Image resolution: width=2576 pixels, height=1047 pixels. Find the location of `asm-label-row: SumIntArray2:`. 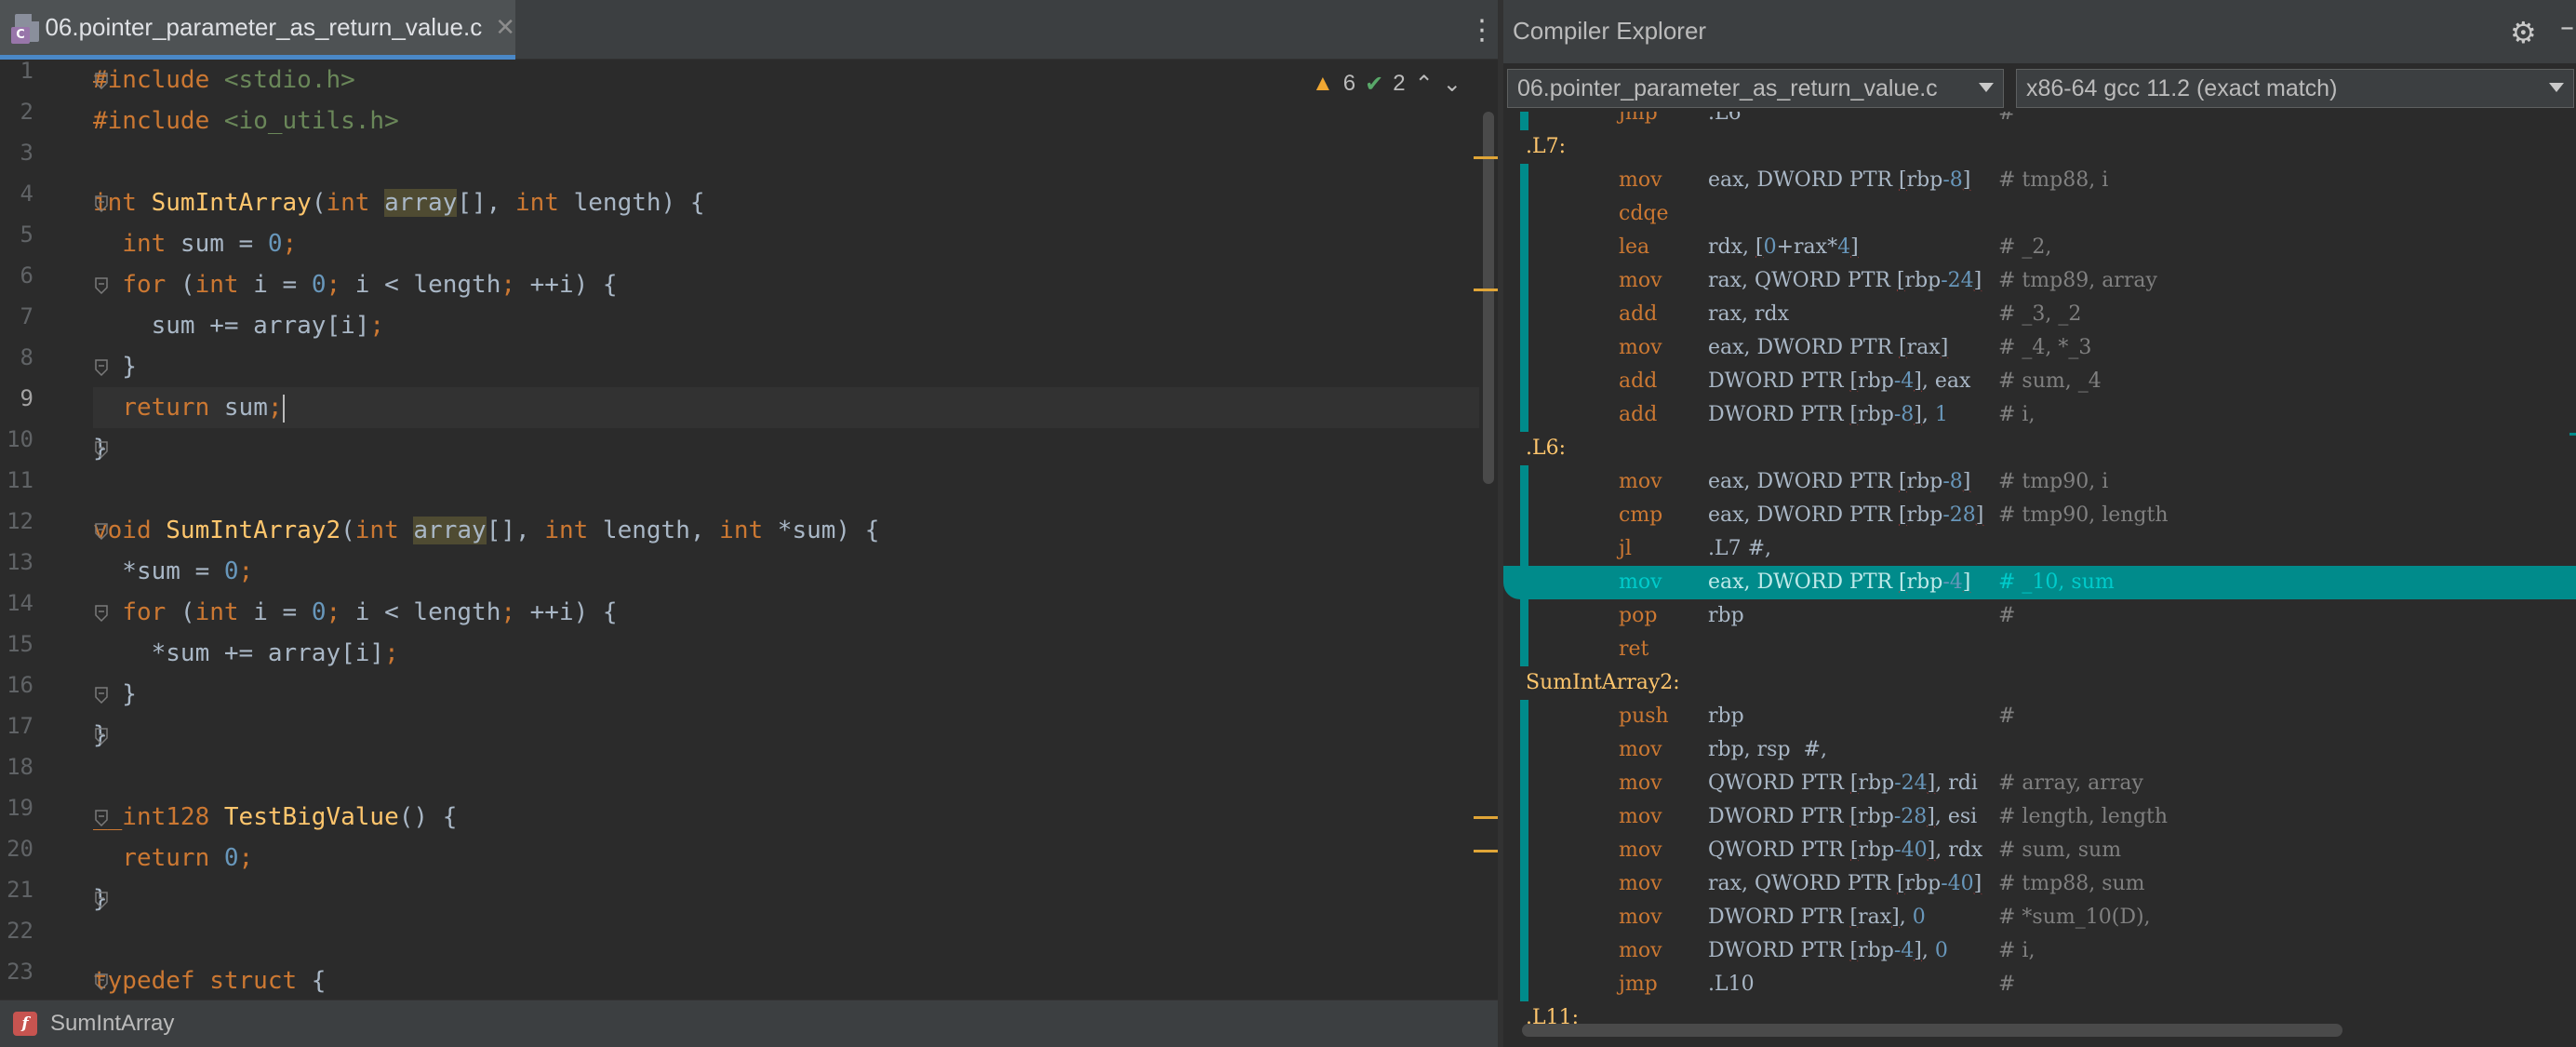

asm-label-row: SumIntArray2: is located at coordinates (2039, 683).